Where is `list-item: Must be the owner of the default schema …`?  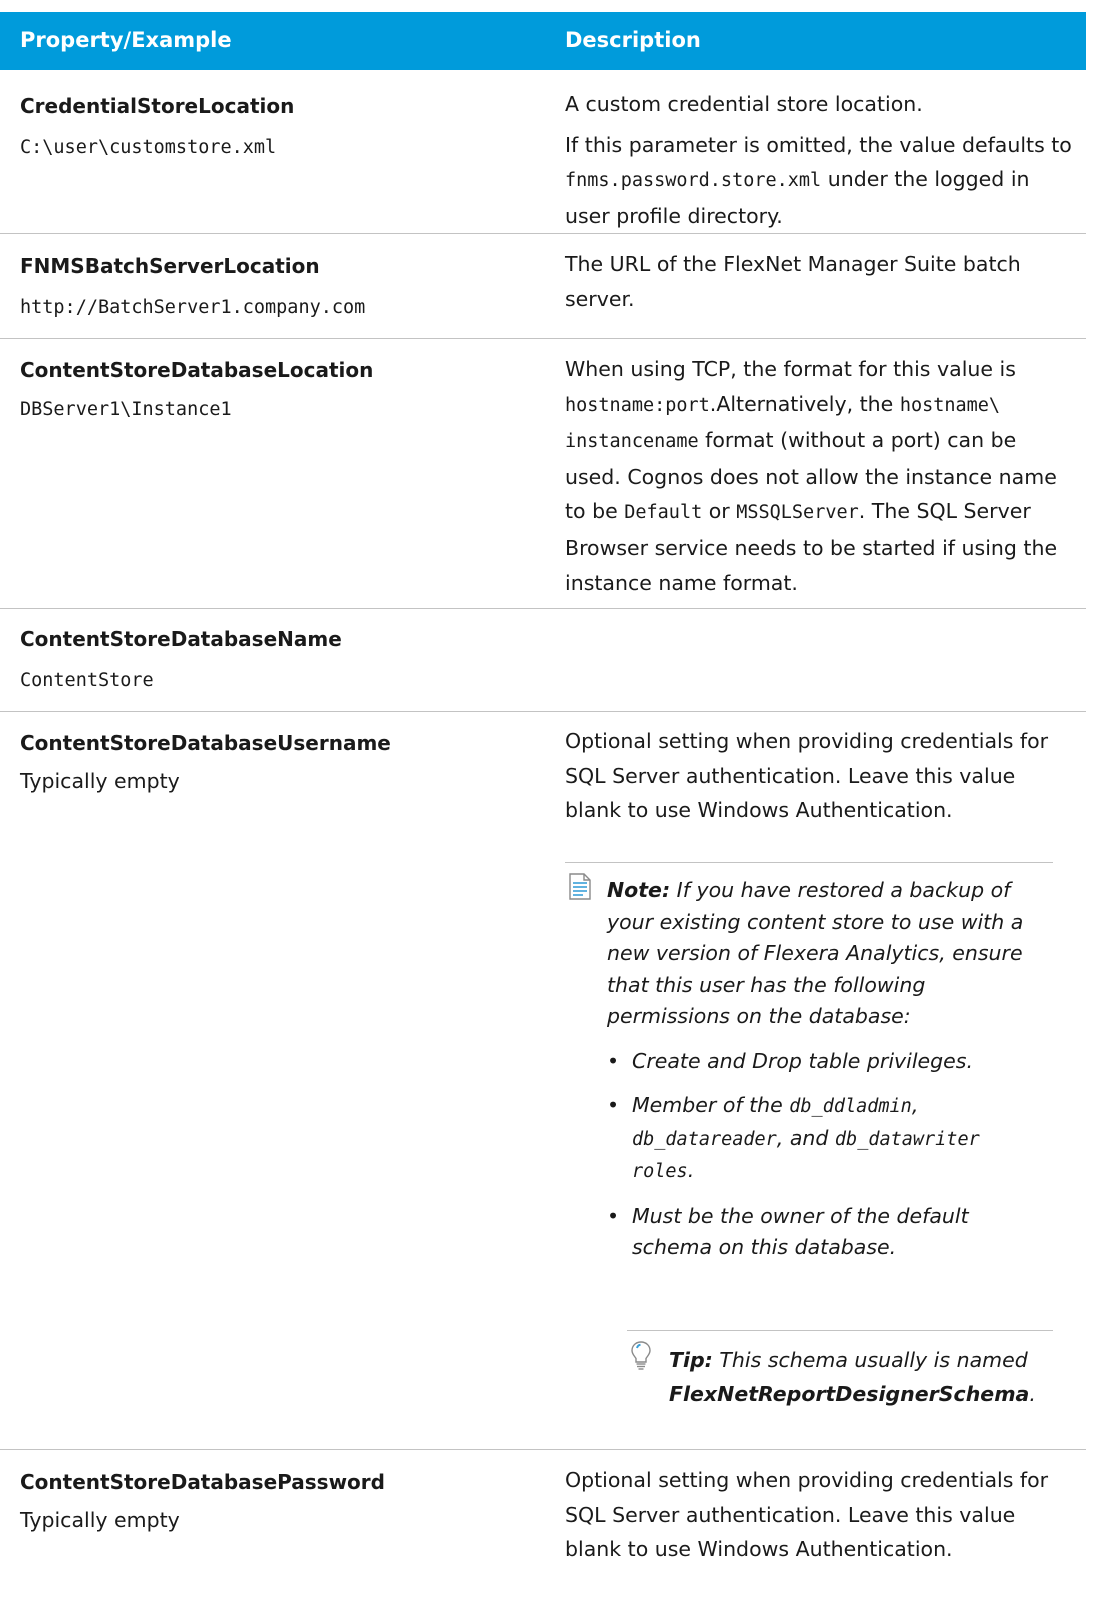
list-item: Must be the owner of the default schema … is located at coordinates (830, 1232).